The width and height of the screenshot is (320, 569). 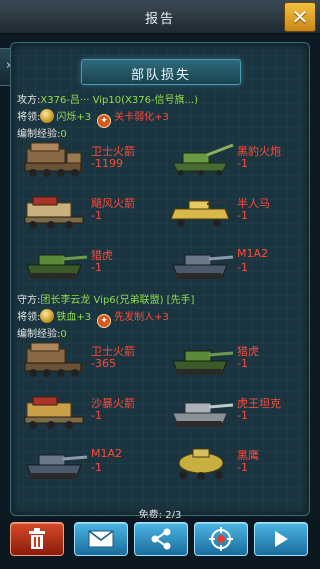 I want to click on trash-icon, so click(x=37, y=538).